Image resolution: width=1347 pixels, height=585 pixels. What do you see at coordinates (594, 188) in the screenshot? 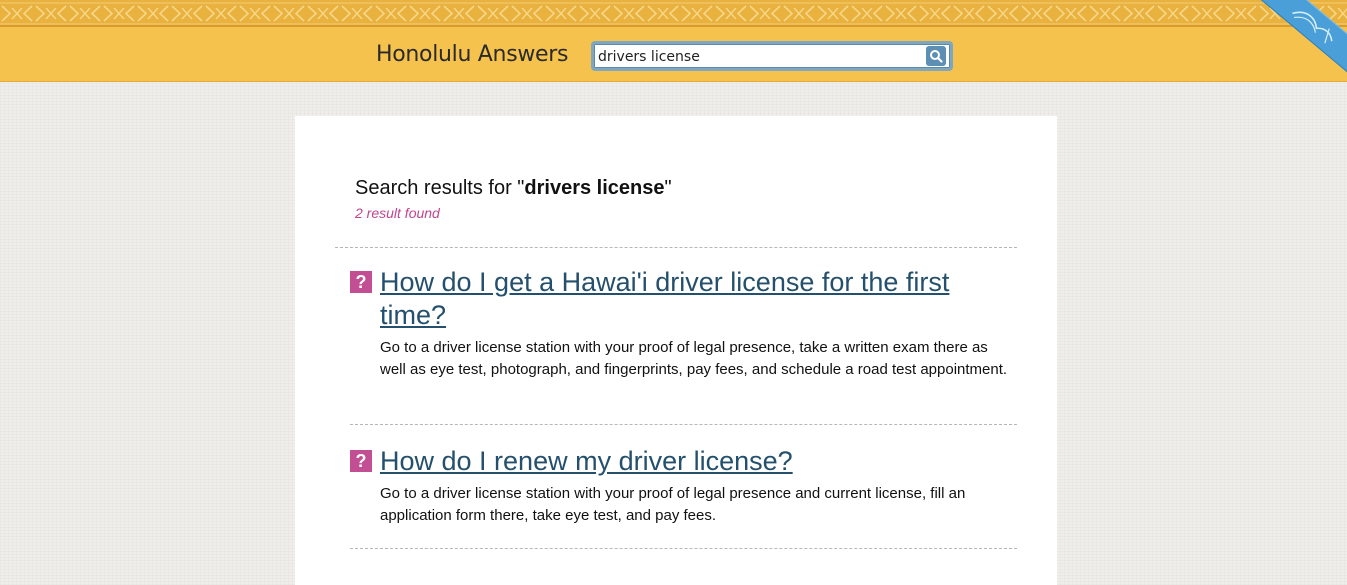
I see `results-query: drivers license` at bounding box center [594, 188].